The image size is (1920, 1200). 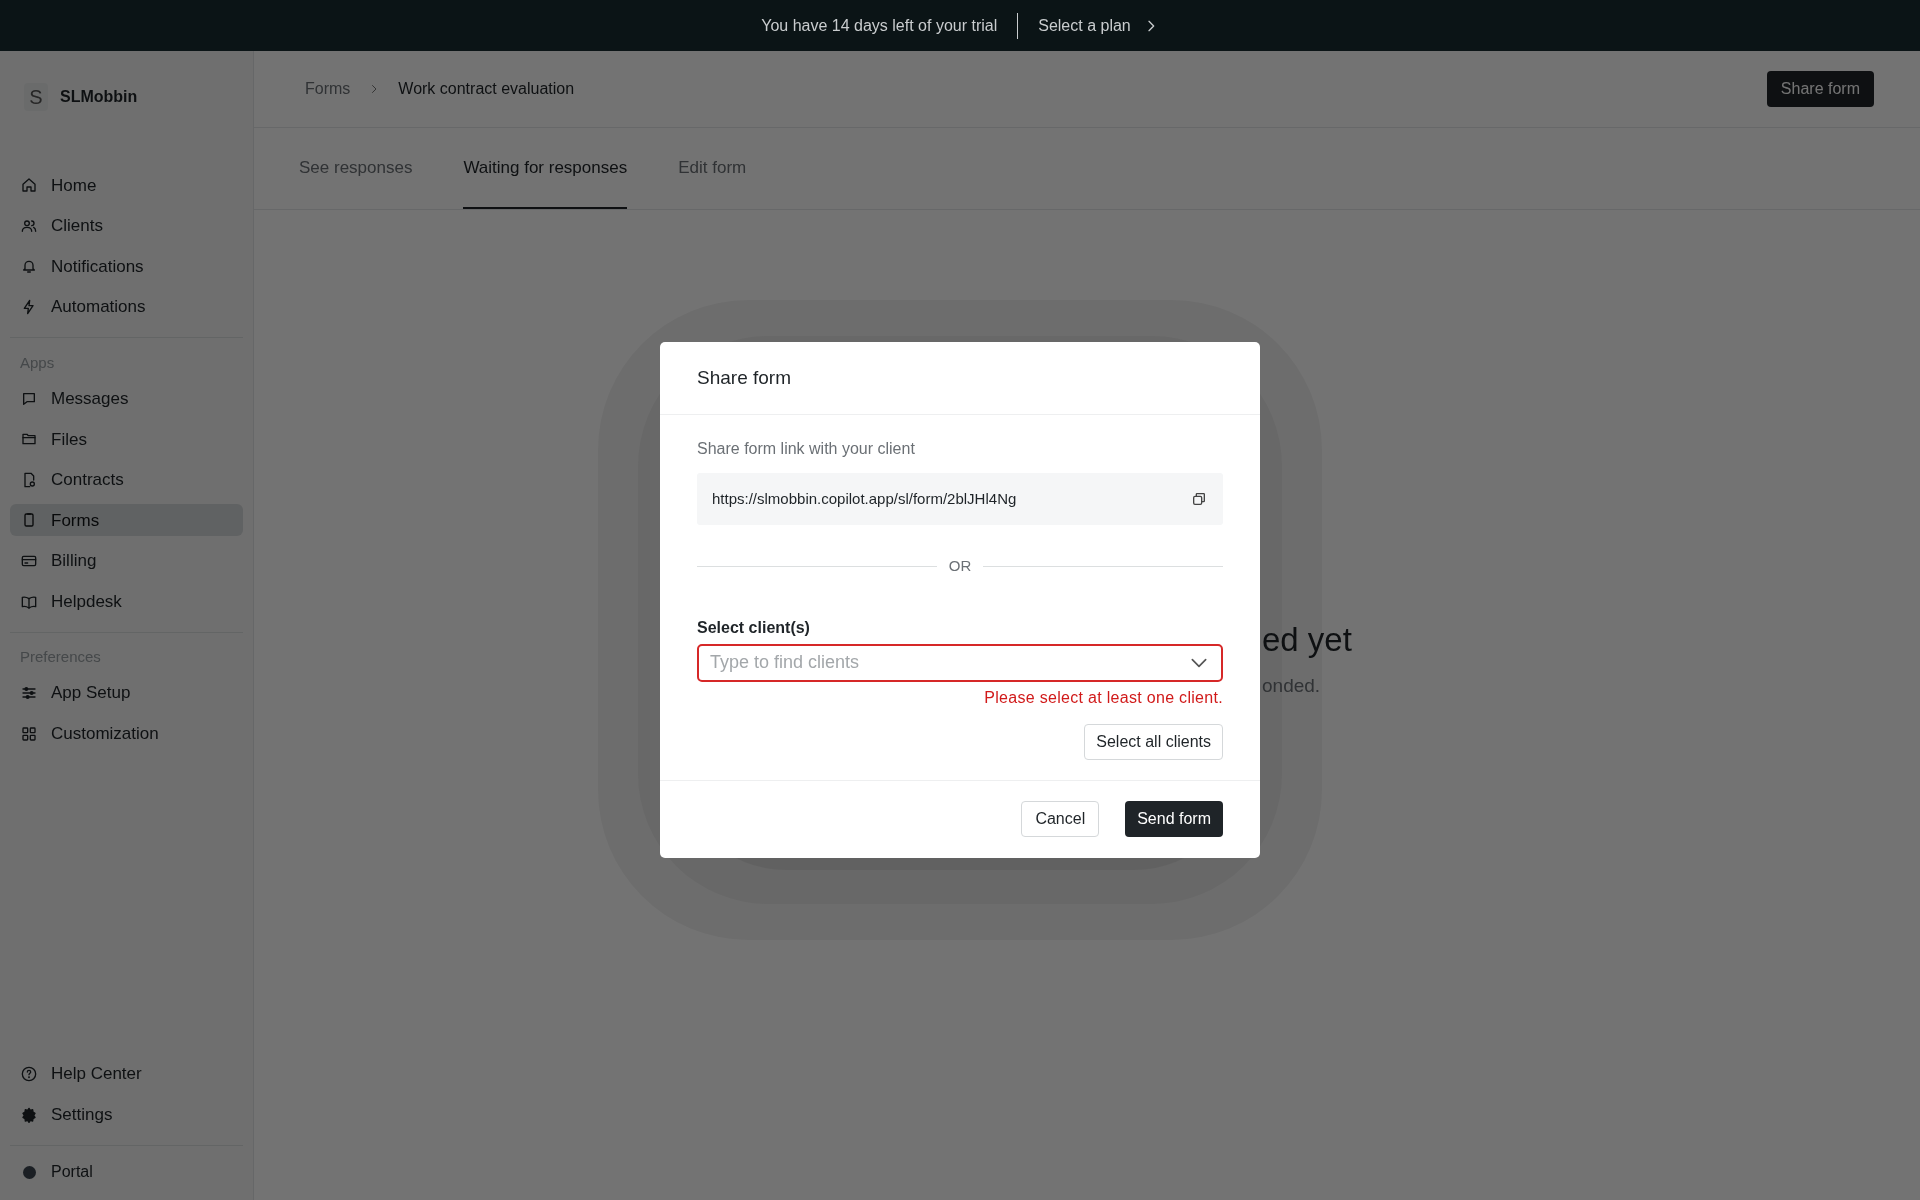 What do you see at coordinates (960, 566) in the screenshot?
I see `divider-label: OR` at bounding box center [960, 566].